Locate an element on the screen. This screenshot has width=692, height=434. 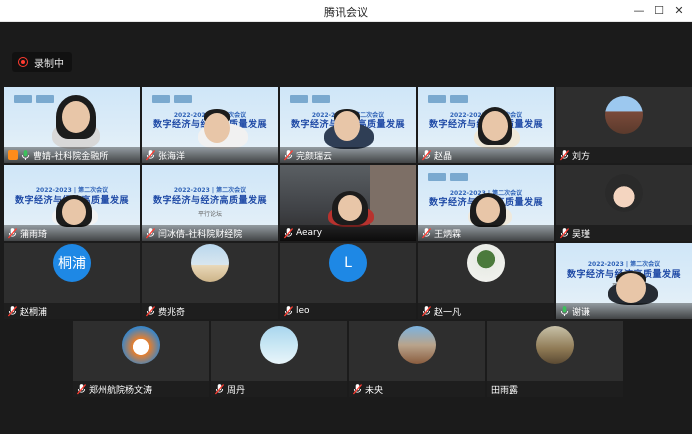
avatar: L is located at coordinates (348, 263).